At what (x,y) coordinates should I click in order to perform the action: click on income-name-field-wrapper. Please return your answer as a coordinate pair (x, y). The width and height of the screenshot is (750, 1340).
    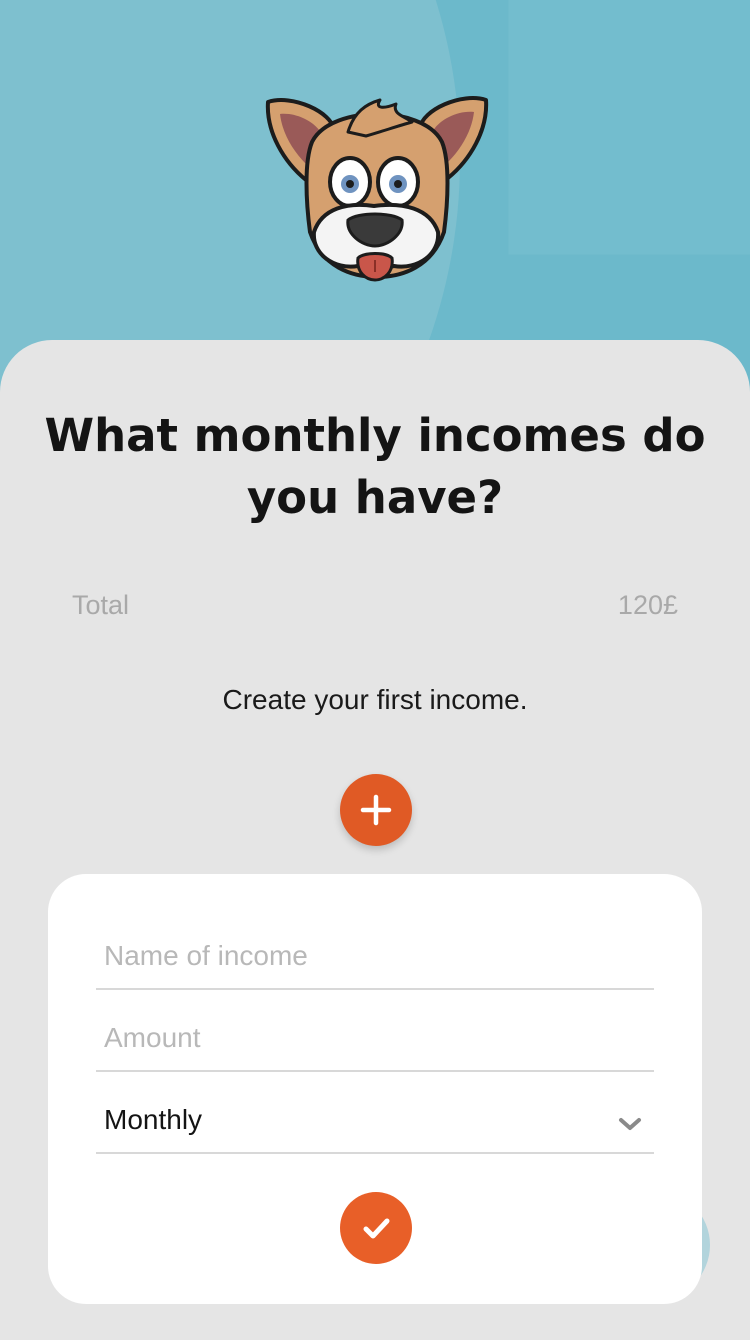
    Looking at the image, I should click on (375, 958).